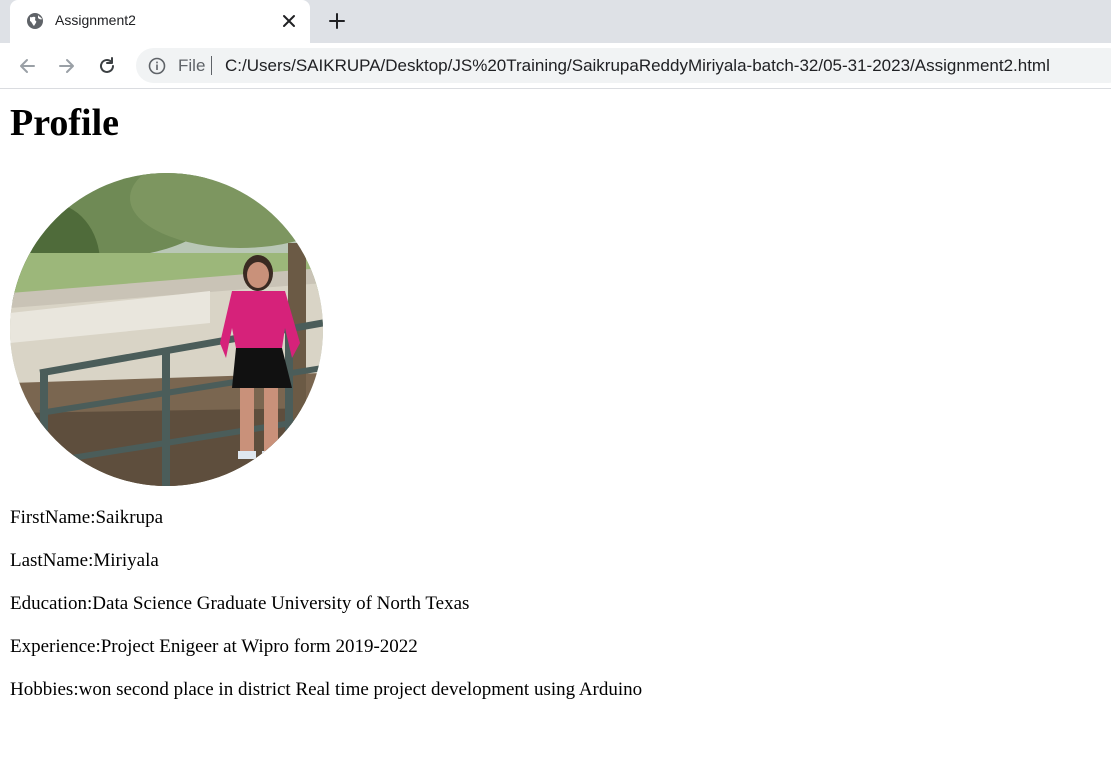  Describe the element at coordinates (160, 21) in the screenshot. I see `browser-tab: Assignment2` at that location.